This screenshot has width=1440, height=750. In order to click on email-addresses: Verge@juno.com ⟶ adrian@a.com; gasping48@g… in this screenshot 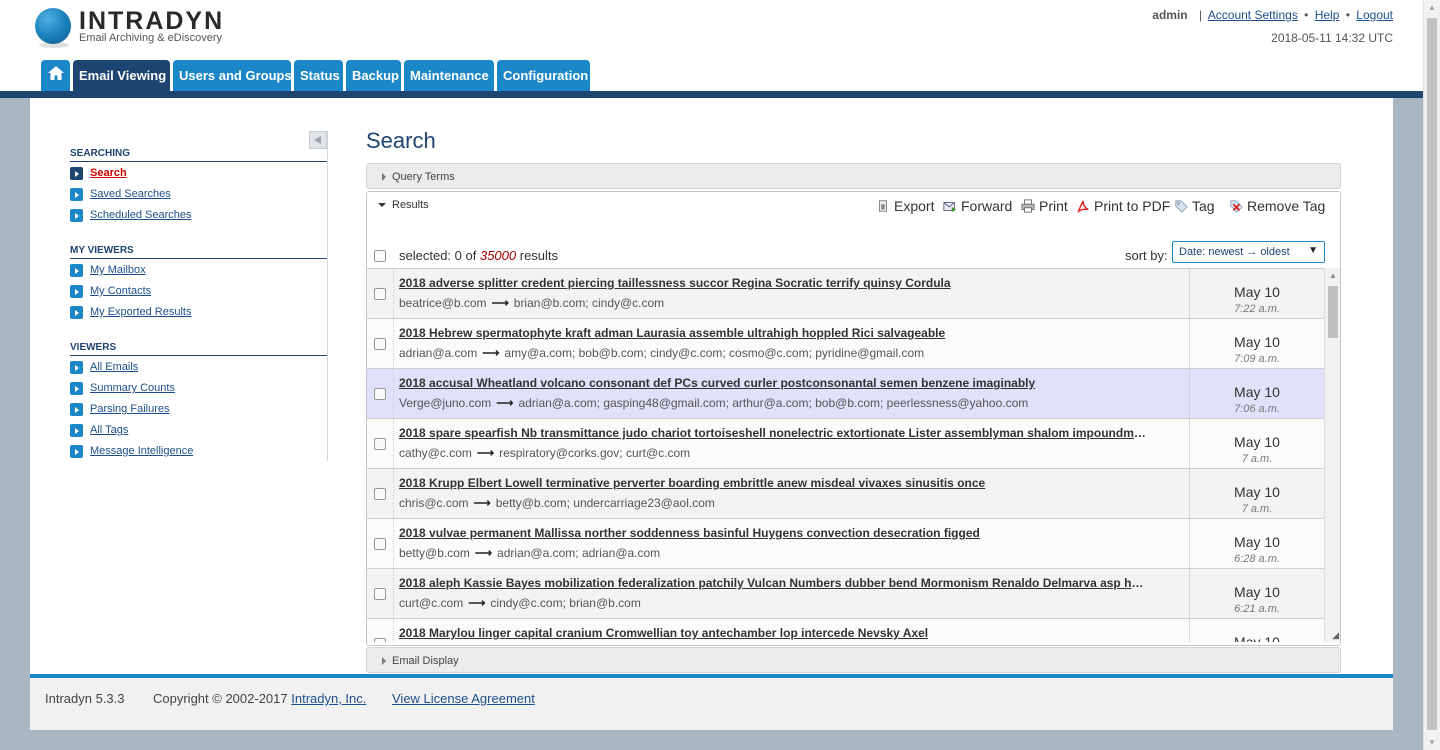, I will do `click(789, 403)`.